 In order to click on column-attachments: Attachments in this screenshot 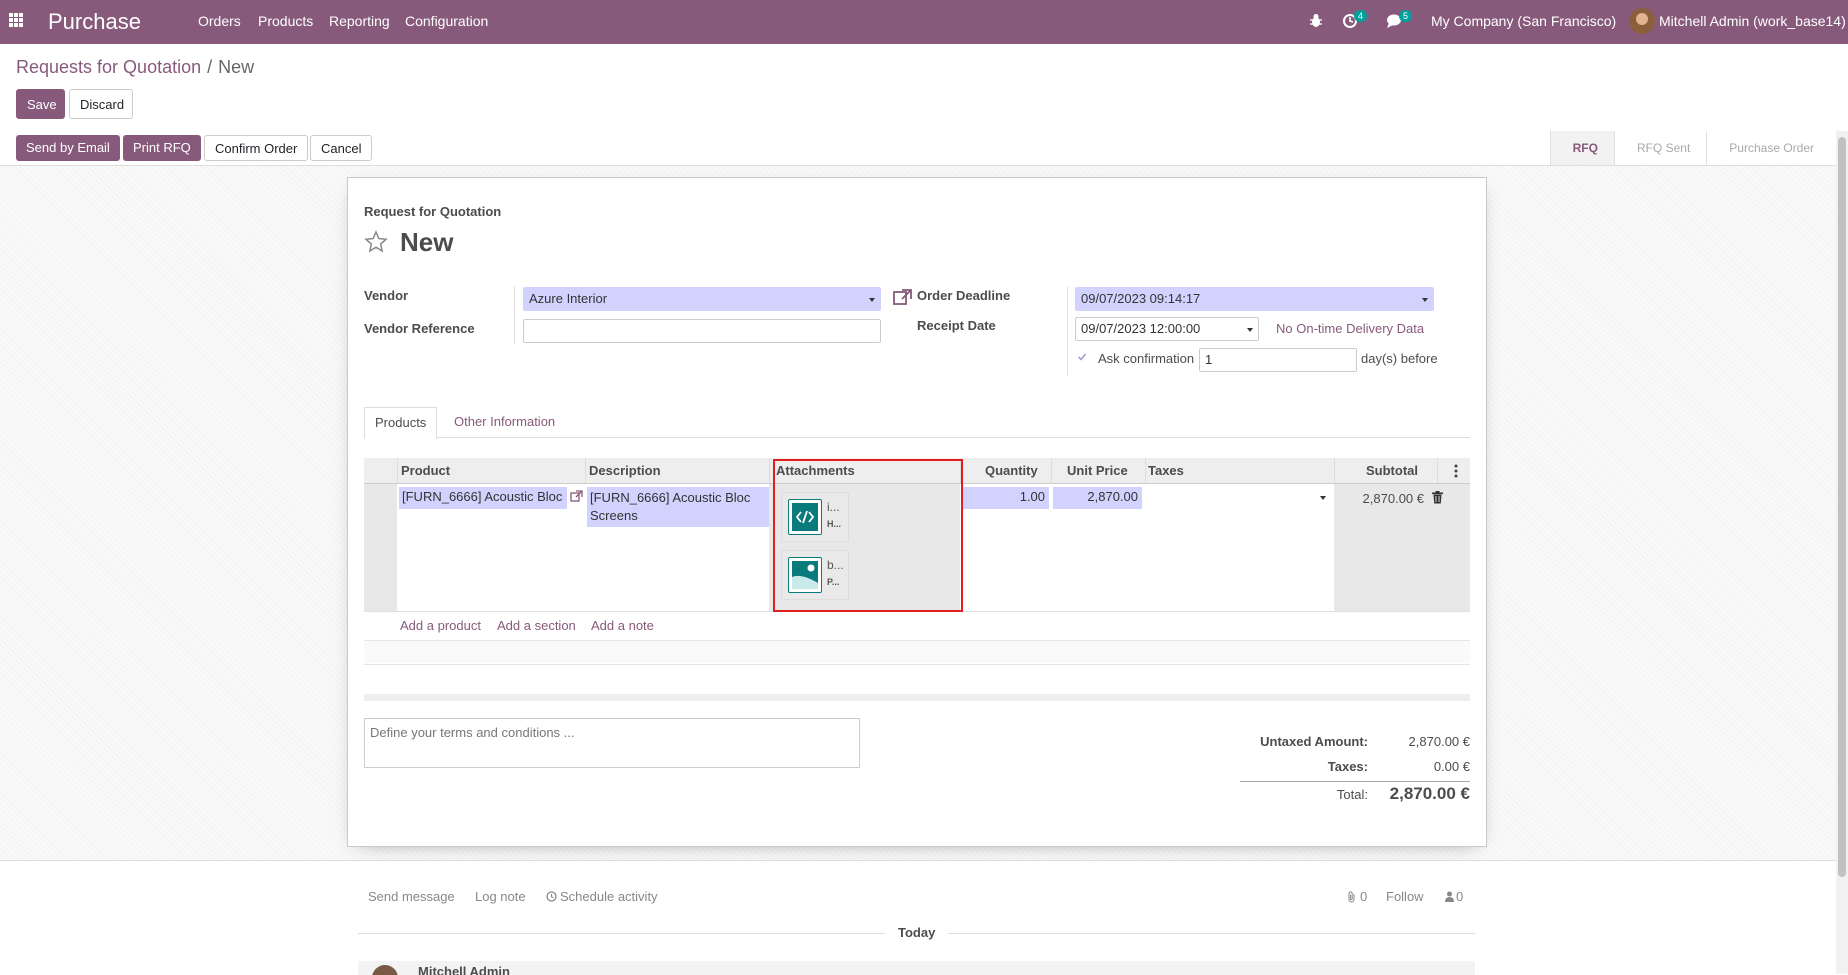, I will do `click(815, 470)`.